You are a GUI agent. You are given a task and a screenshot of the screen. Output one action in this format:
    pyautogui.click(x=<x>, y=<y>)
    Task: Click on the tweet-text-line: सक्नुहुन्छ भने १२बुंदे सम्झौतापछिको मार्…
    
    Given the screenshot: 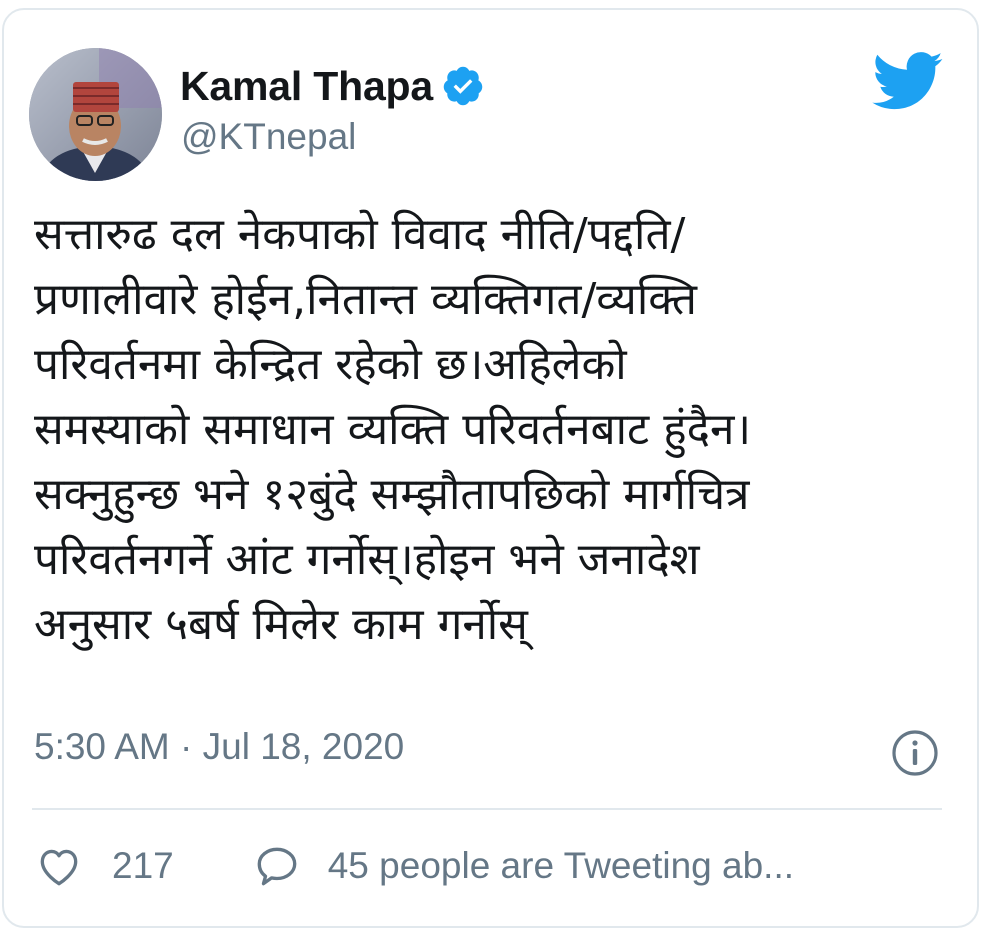 What is the action you would take?
    pyautogui.click(x=392, y=494)
    